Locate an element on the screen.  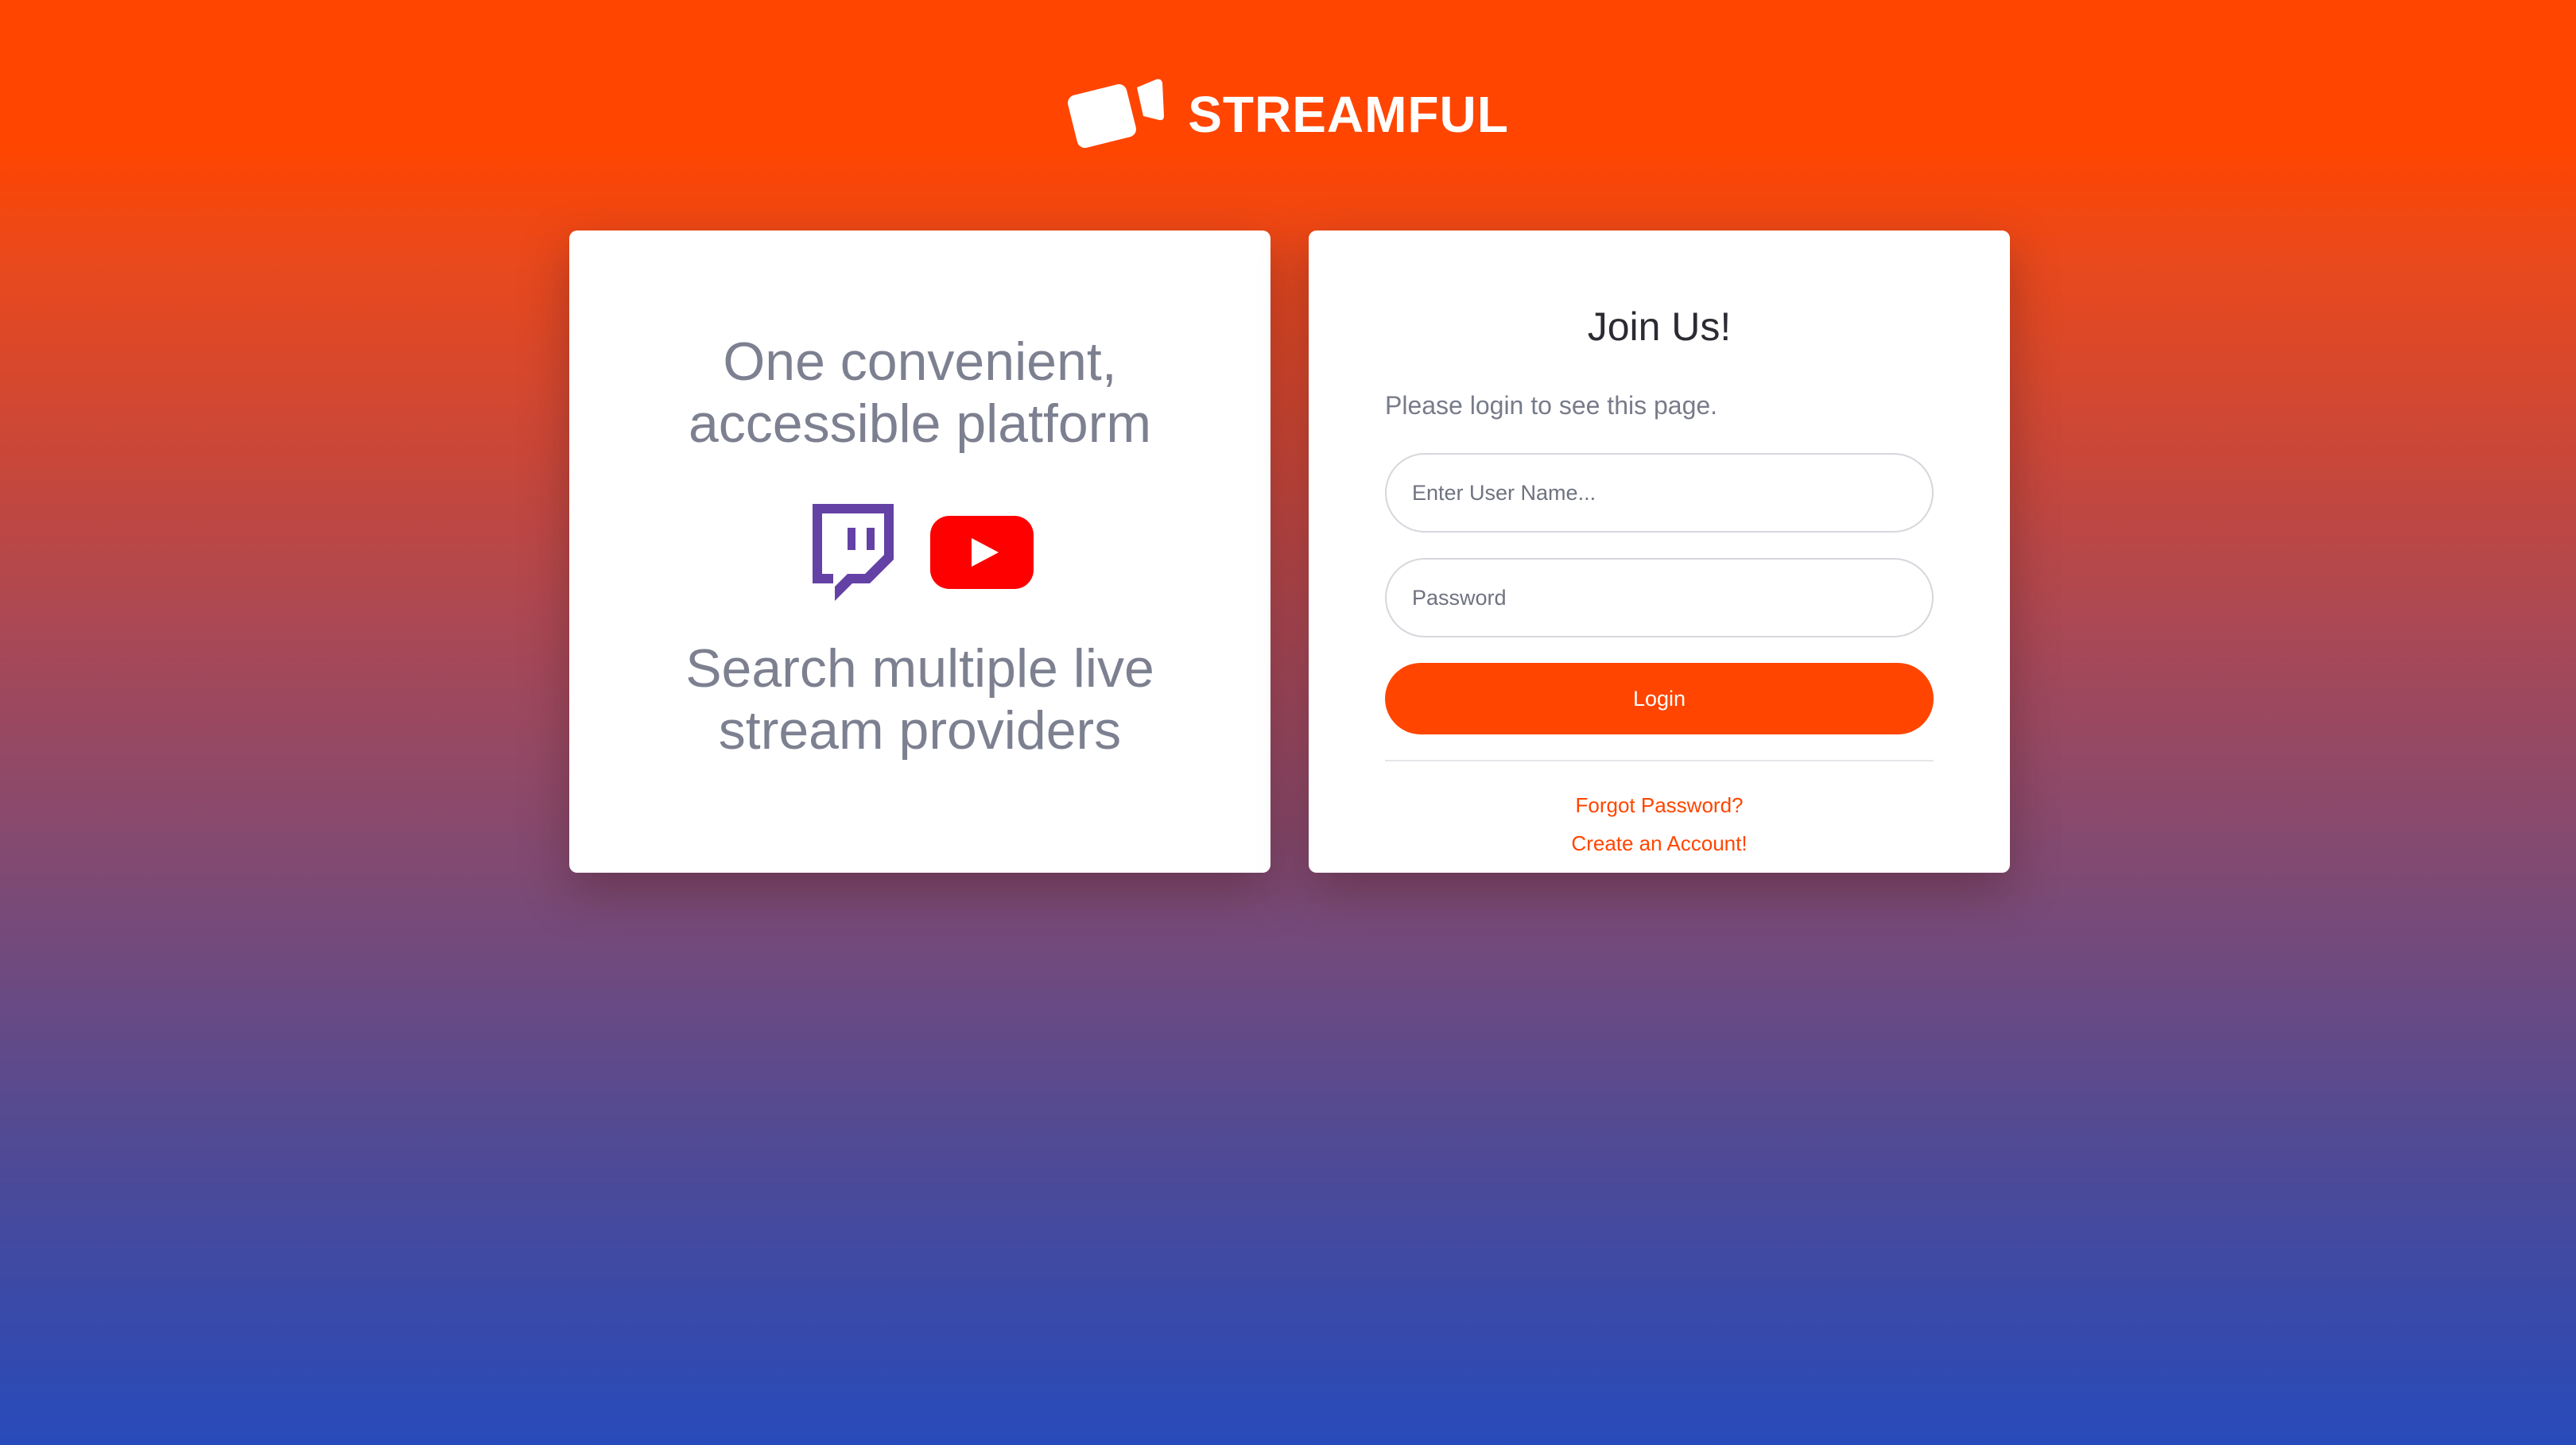
promo-tagline-line: stream providers is located at coordinates (920, 730).